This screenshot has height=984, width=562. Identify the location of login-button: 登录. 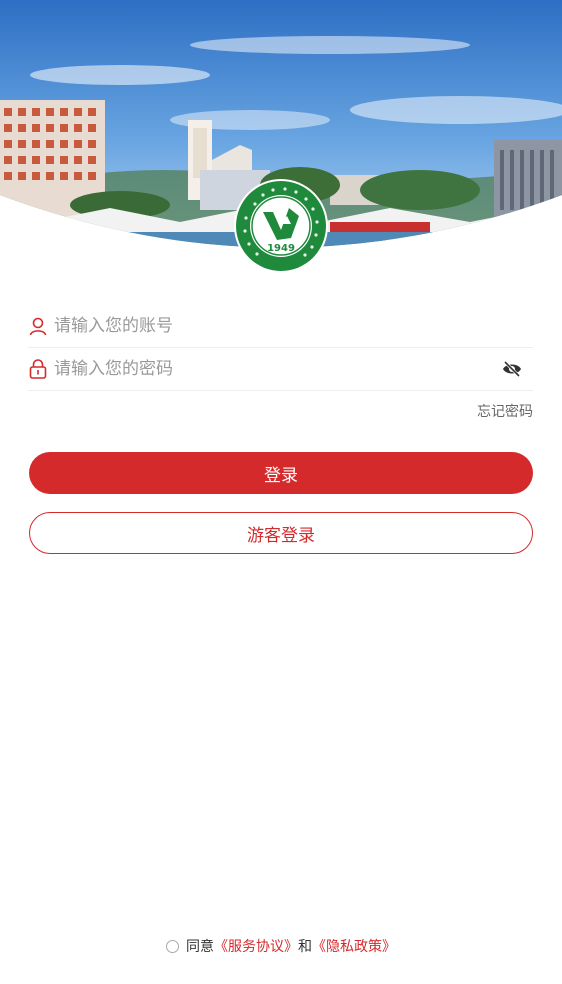
(281, 473).